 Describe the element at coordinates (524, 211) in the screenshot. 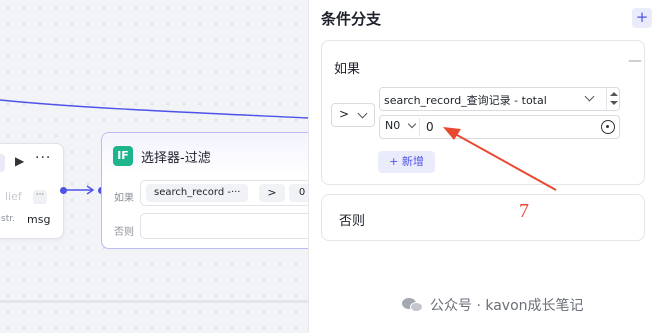

I see `annotation-number: 7` at that location.